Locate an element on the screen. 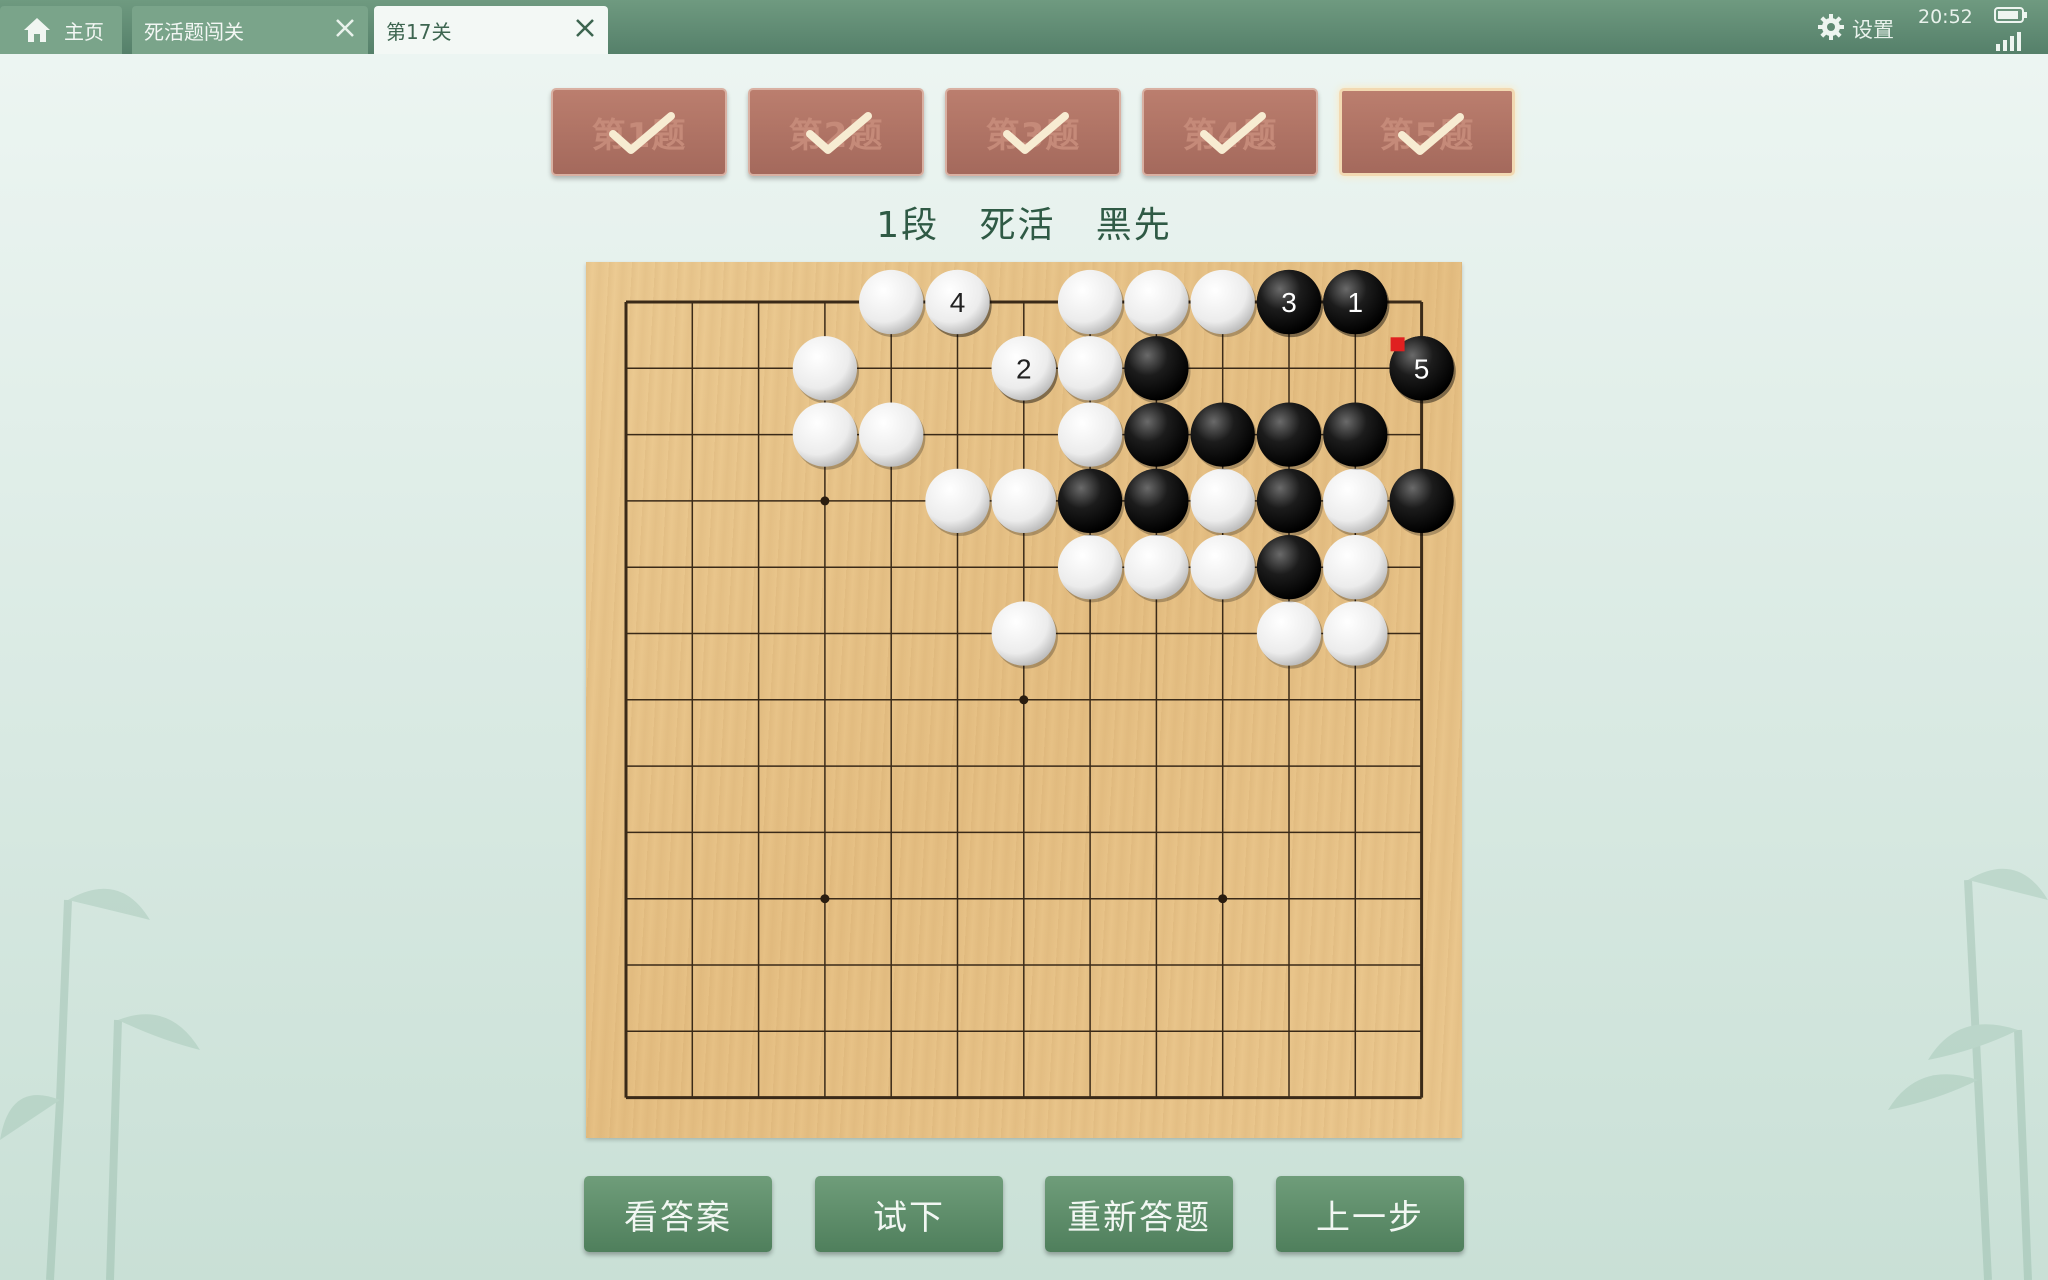  tab-life-death-challenge: 死活题闯关 is located at coordinates (250, 30).